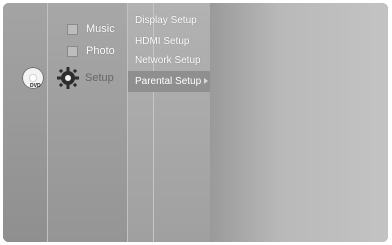  I want to click on submenu-item-hdmi-setup: HDMI Setup, so click(162, 41).